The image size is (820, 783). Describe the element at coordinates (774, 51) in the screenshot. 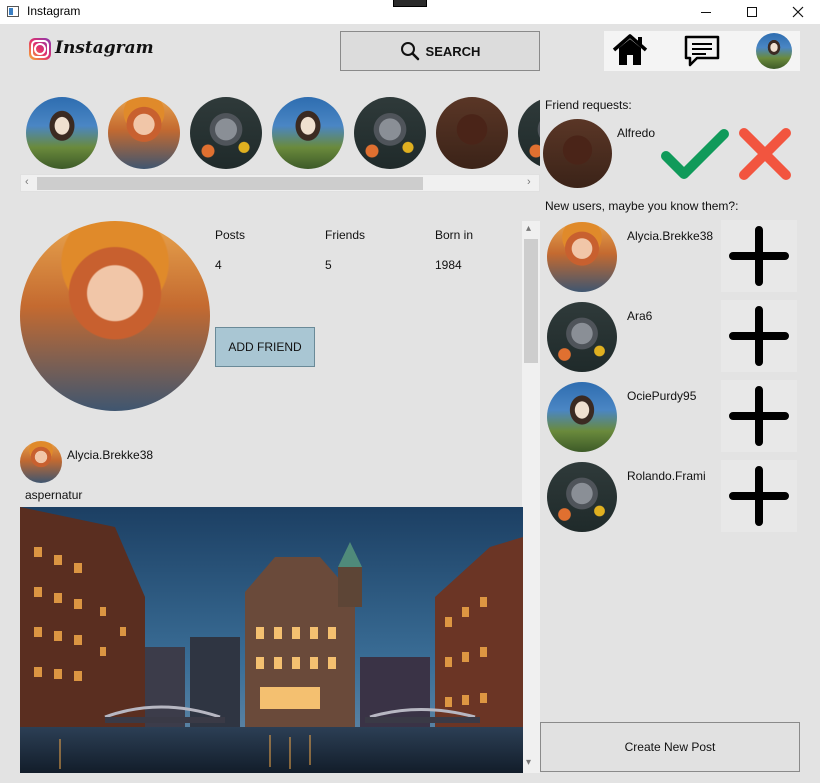

I see `profile-avatar-button` at that location.